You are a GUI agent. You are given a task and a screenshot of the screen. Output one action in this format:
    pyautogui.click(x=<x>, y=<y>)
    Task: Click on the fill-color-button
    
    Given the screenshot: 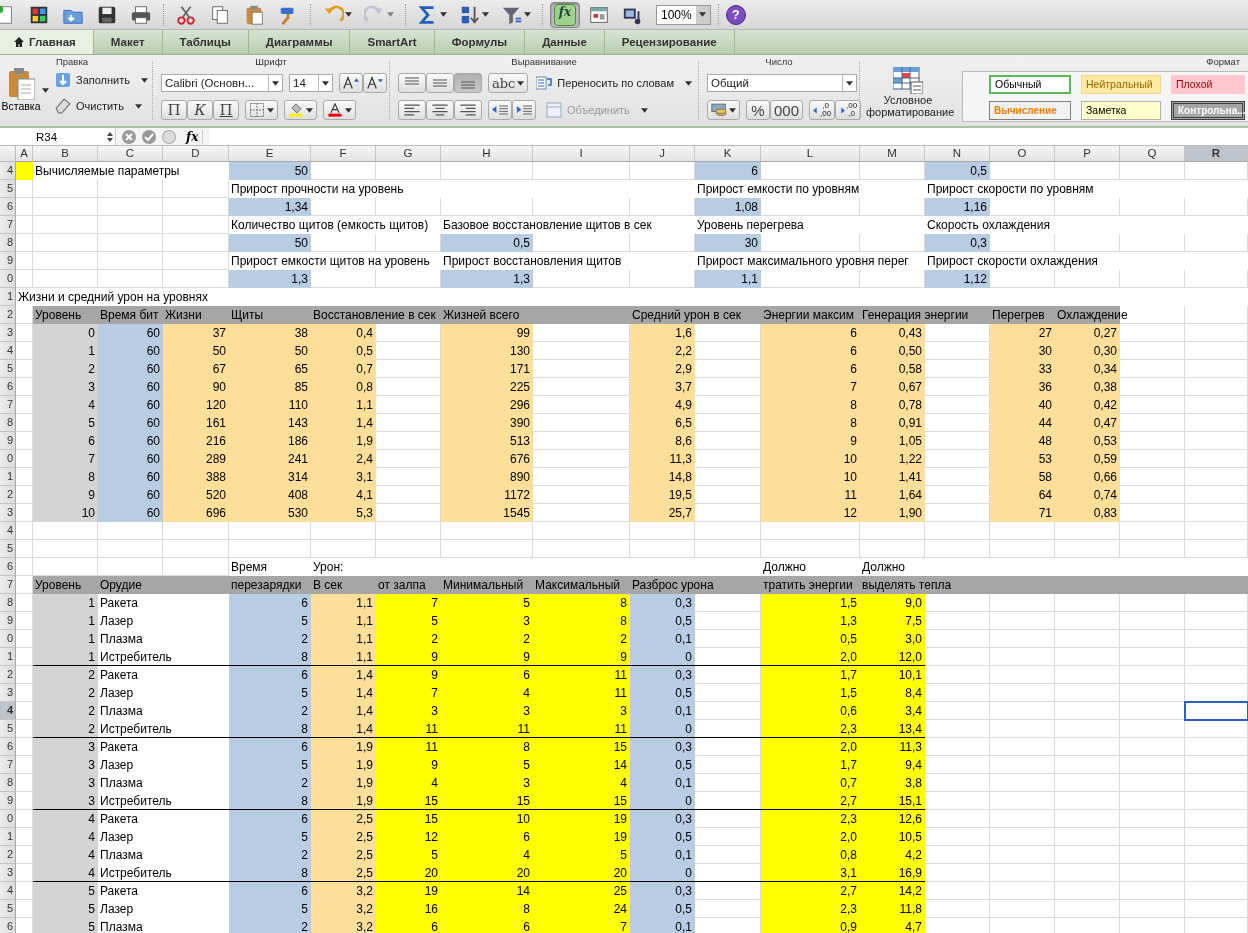 What is the action you would take?
    pyautogui.click(x=300, y=110)
    